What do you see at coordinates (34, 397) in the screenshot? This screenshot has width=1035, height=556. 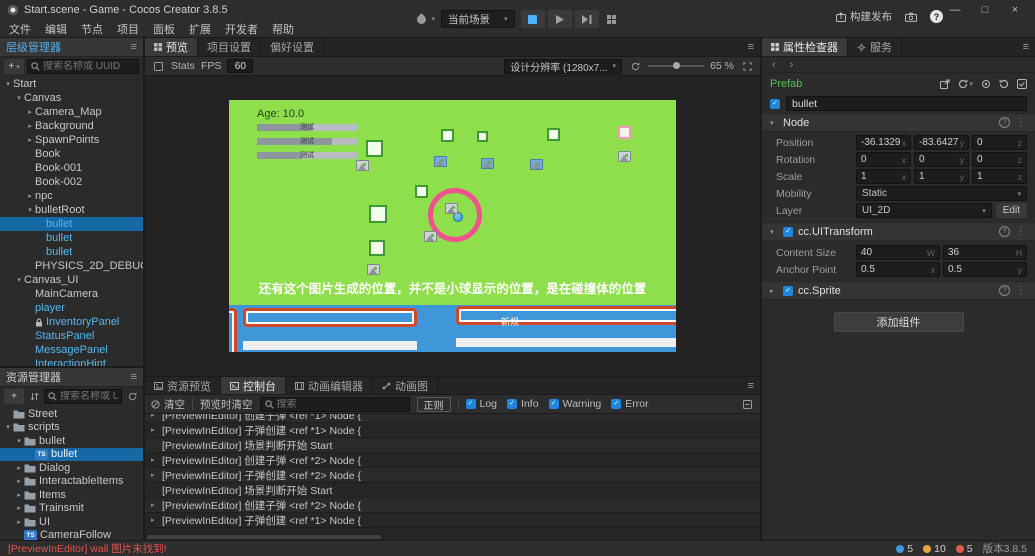 I see `sort-assets-icon` at bounding box center [34, 397].